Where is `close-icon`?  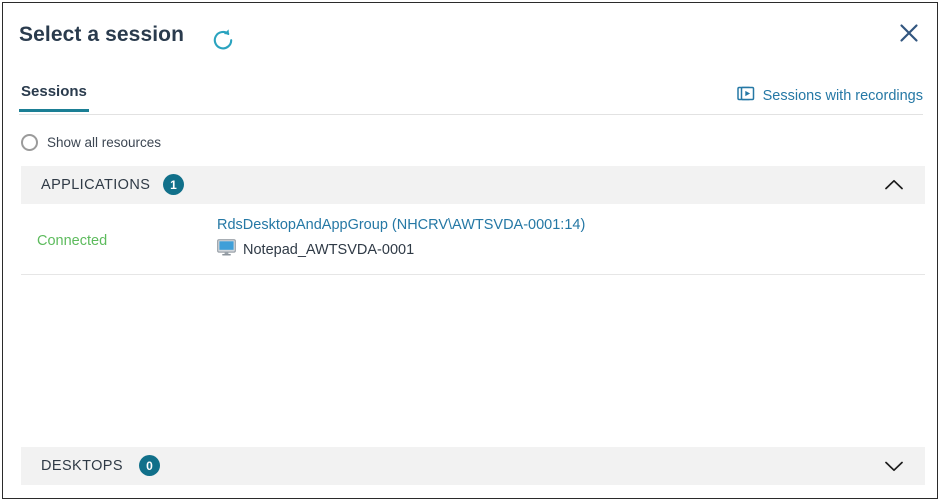 close-icon is located at coordinates (909, 33).